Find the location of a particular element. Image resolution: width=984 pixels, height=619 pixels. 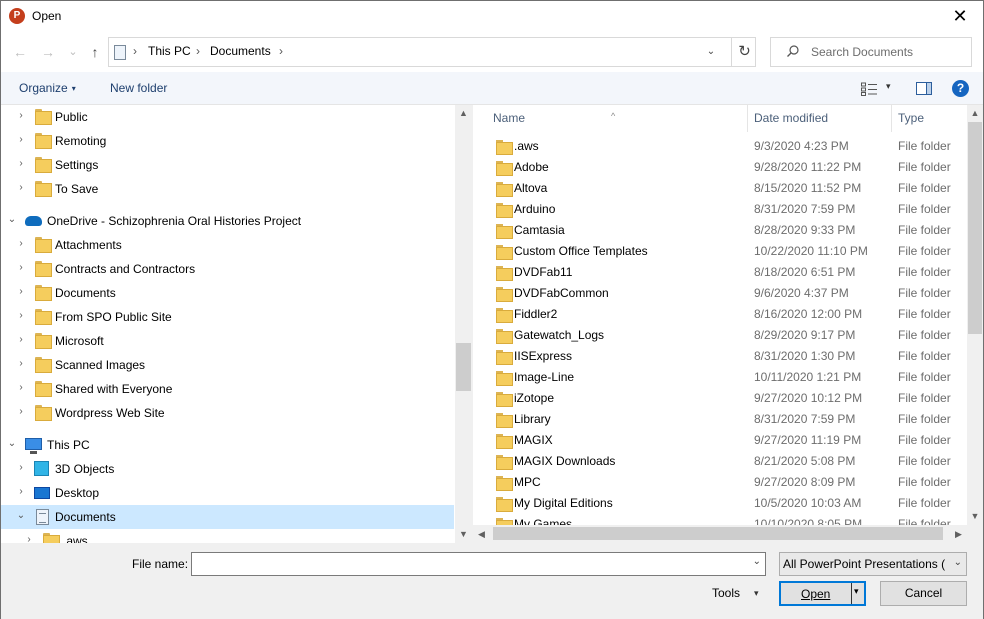

address-bar: › This PC › Documents › ⌄ ↻ is located at coordinates (432, 52).